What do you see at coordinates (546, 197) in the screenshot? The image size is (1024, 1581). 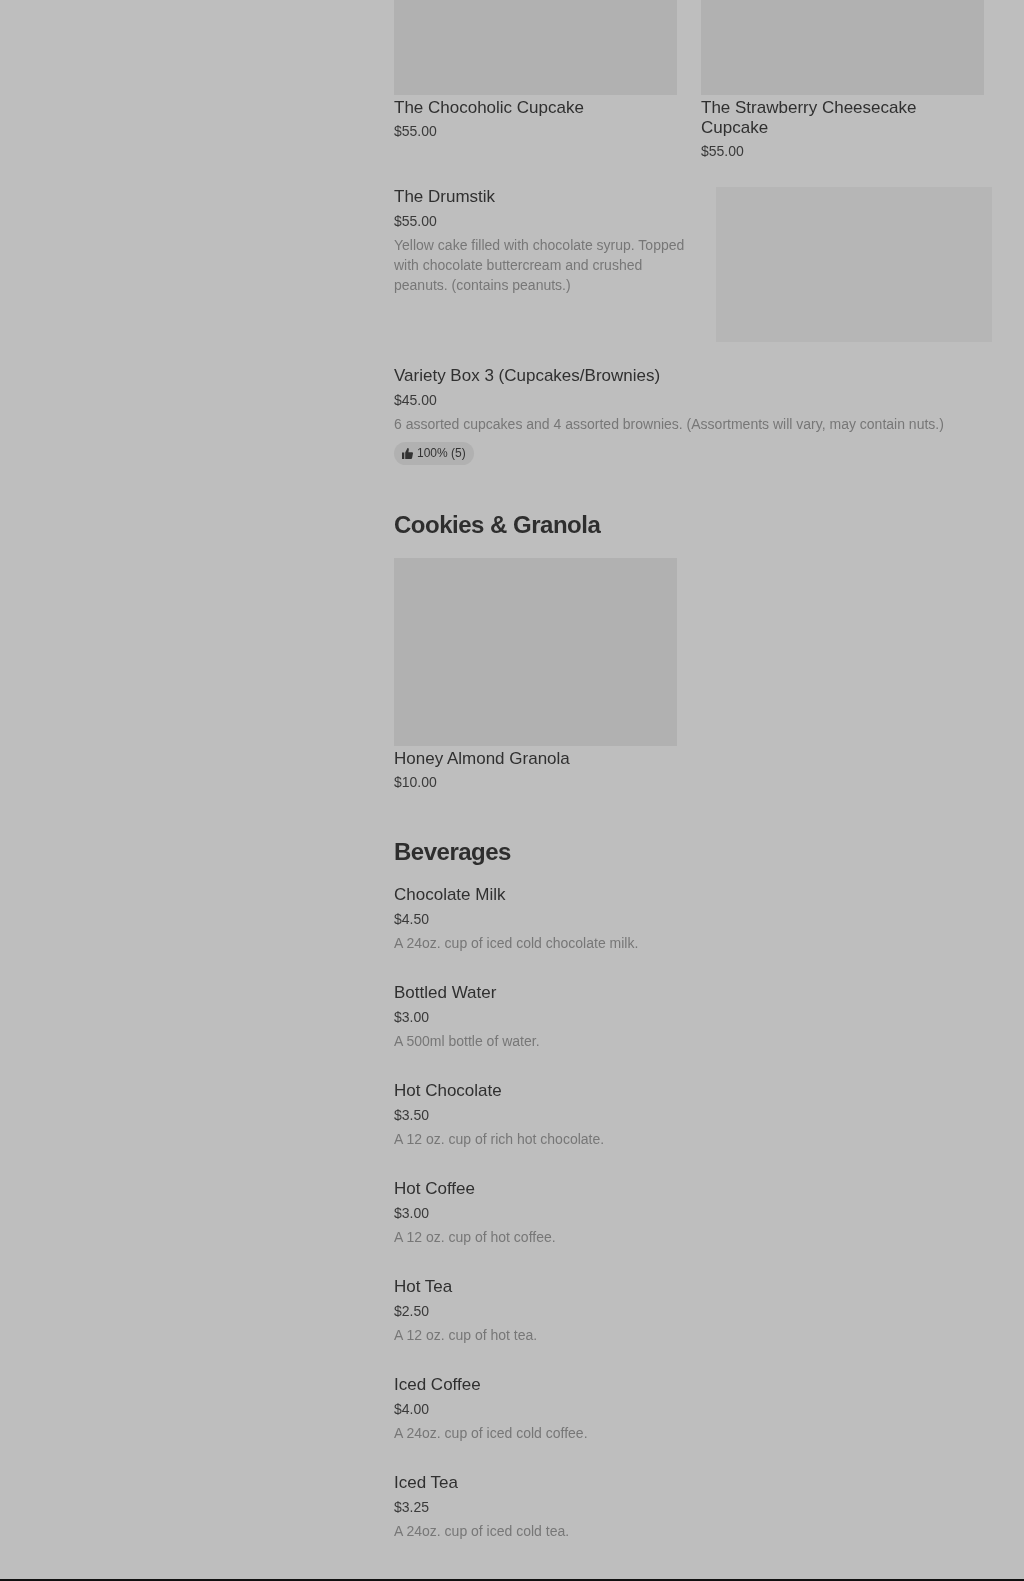 I see `item-name: The Drumstik` at bounding box center [546, 197].